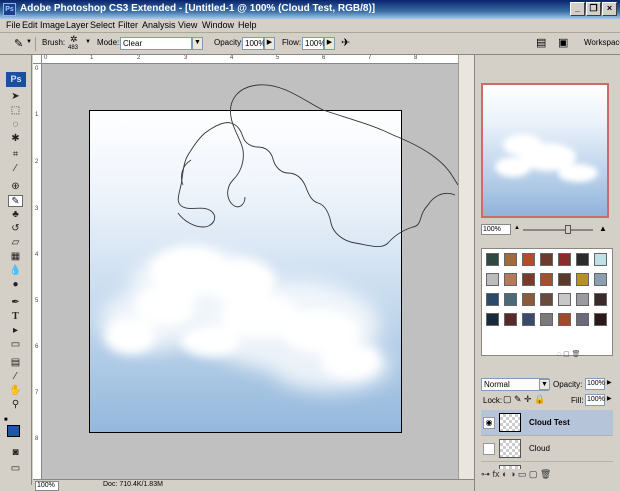  Describe the element at coordinates (30, 25) in the screenshot. I see `menu-edit: Edit` at that location.